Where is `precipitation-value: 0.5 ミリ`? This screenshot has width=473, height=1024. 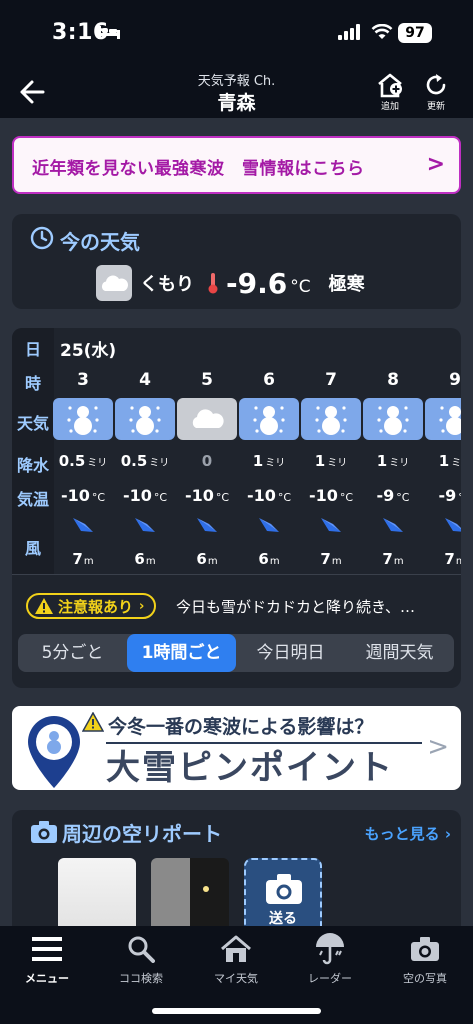
precipitation-value: 0.5 ミリ is located at coordinates (145, 461).